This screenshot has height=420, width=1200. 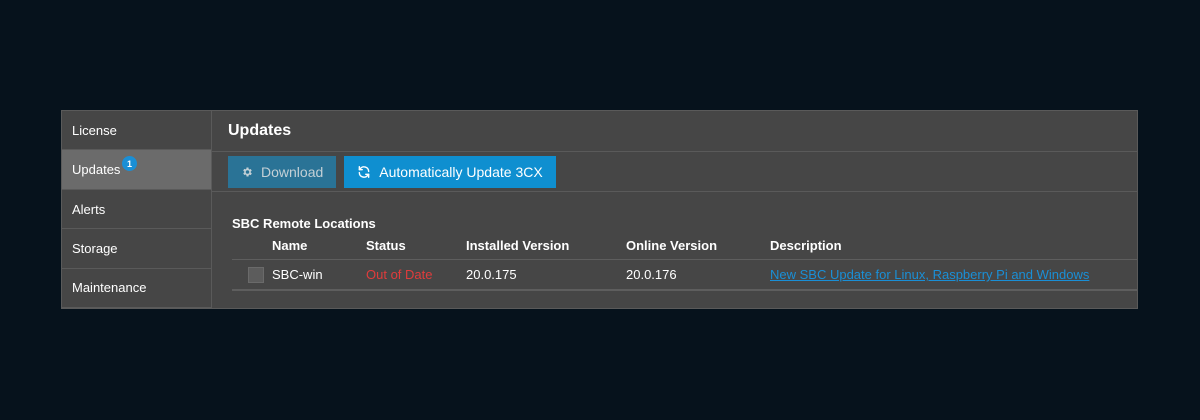 What do you see at coordinates (698, 248) in the screenshot?
I see `column-header-online-version: Online Version` at bounding box center [698, 248].